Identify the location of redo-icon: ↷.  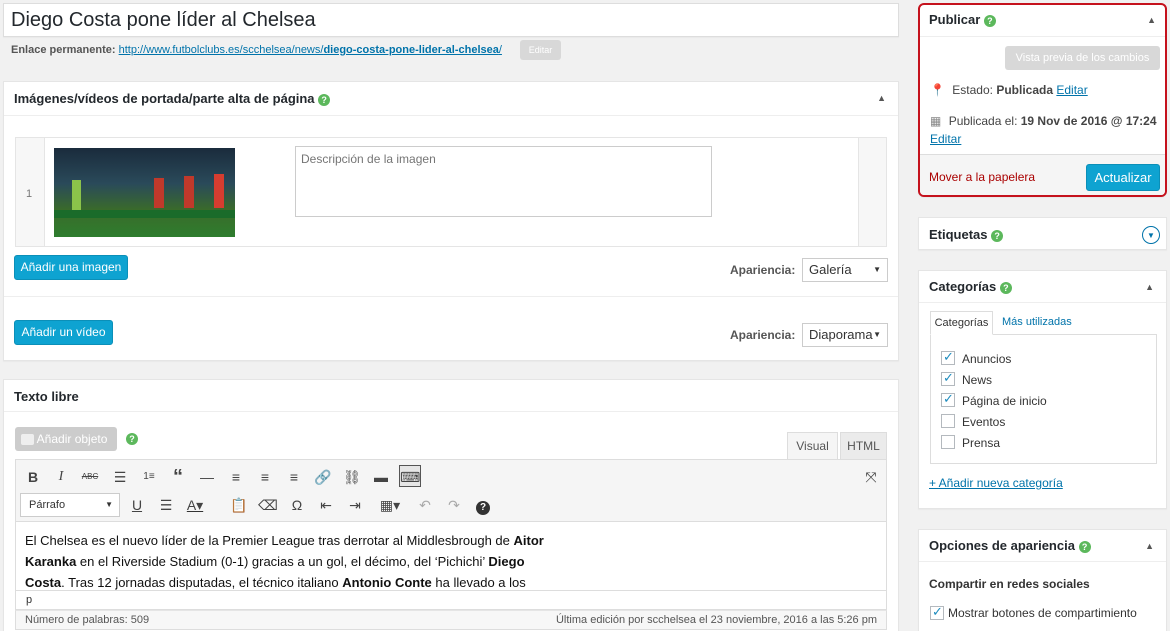
(454, 505).